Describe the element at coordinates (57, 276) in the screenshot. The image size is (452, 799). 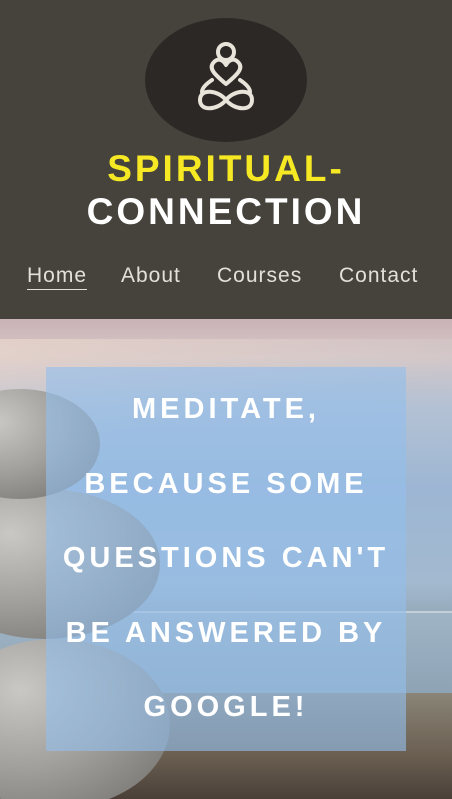
I see `nav-item-home: Home` at that location.